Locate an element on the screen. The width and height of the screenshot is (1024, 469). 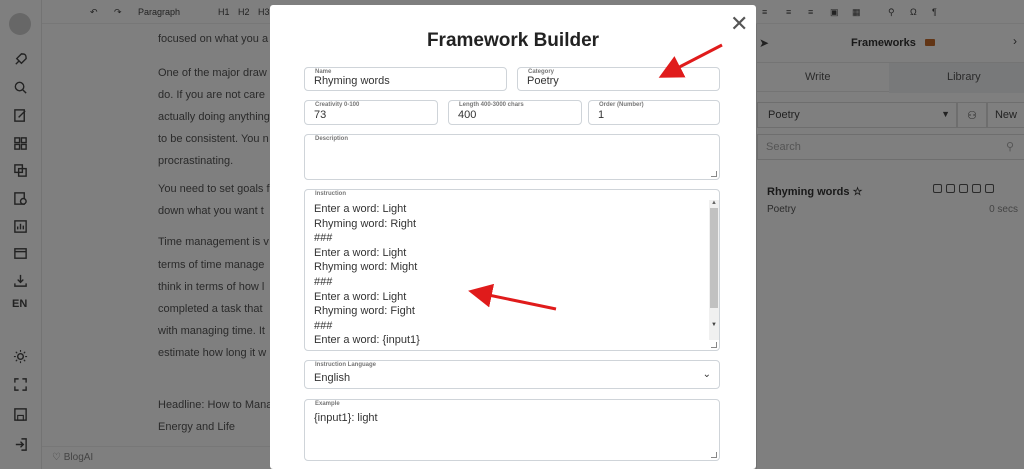
name-field: Name Rhyming words is located at coordinates (405, 79).